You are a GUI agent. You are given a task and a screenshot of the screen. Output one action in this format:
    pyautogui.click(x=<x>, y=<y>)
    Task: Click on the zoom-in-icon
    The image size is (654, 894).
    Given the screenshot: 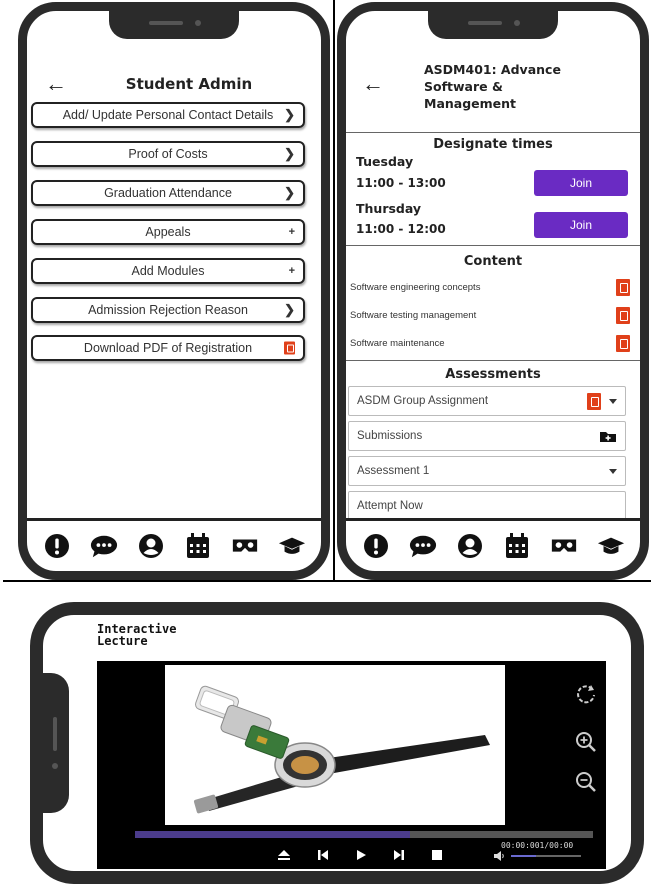 What is the action you would take?
    pyautogui.click(x=586, y=744)
    